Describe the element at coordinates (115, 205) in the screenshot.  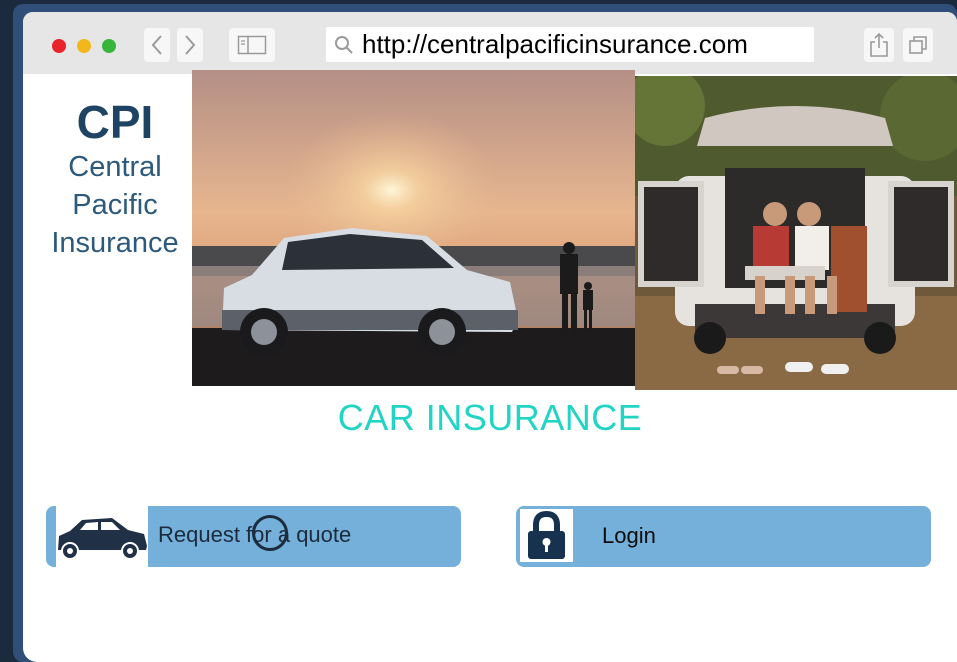
I see `logo-line-2: Pacific` at that location.